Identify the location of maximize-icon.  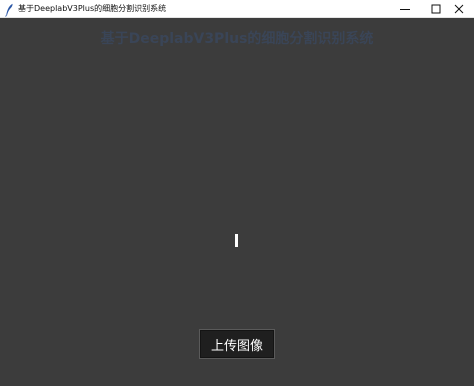
(435, 8).